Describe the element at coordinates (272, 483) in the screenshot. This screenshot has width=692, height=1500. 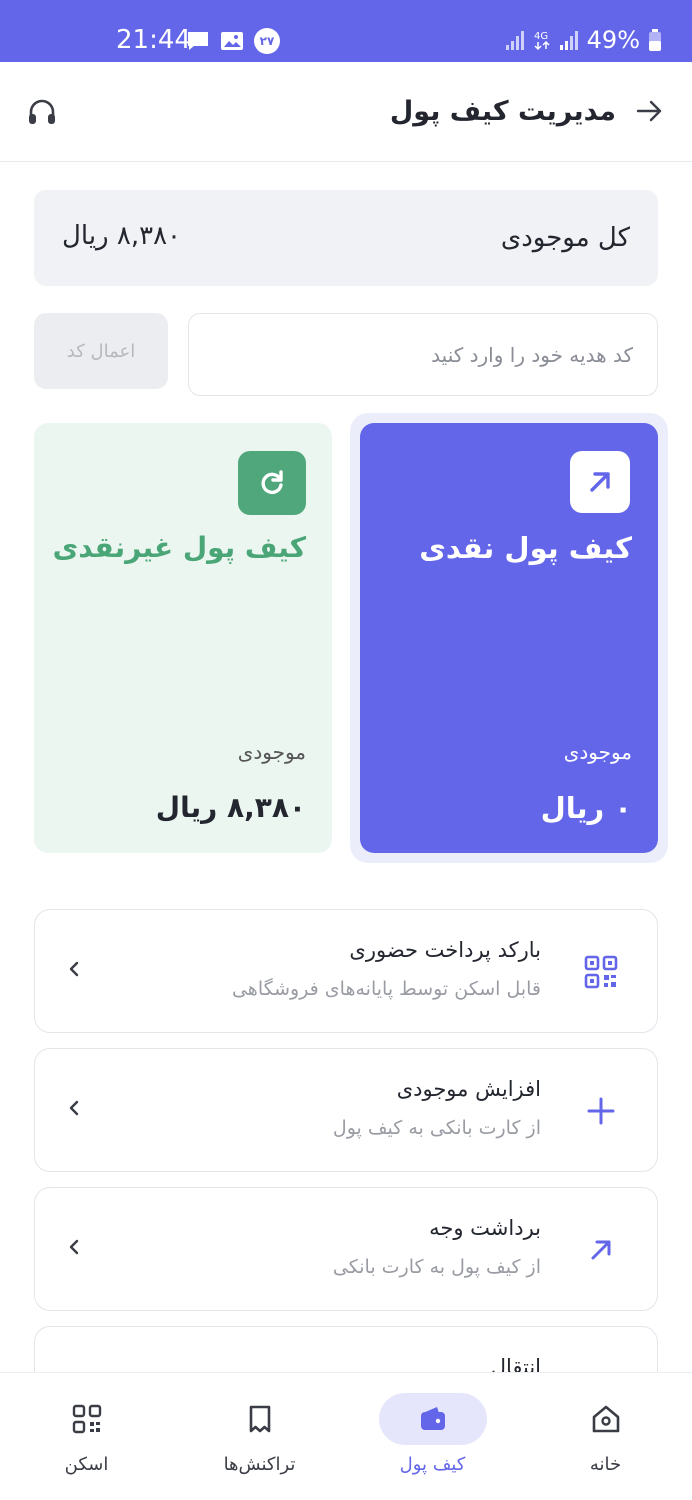
I see `refresh-icon` at that location.